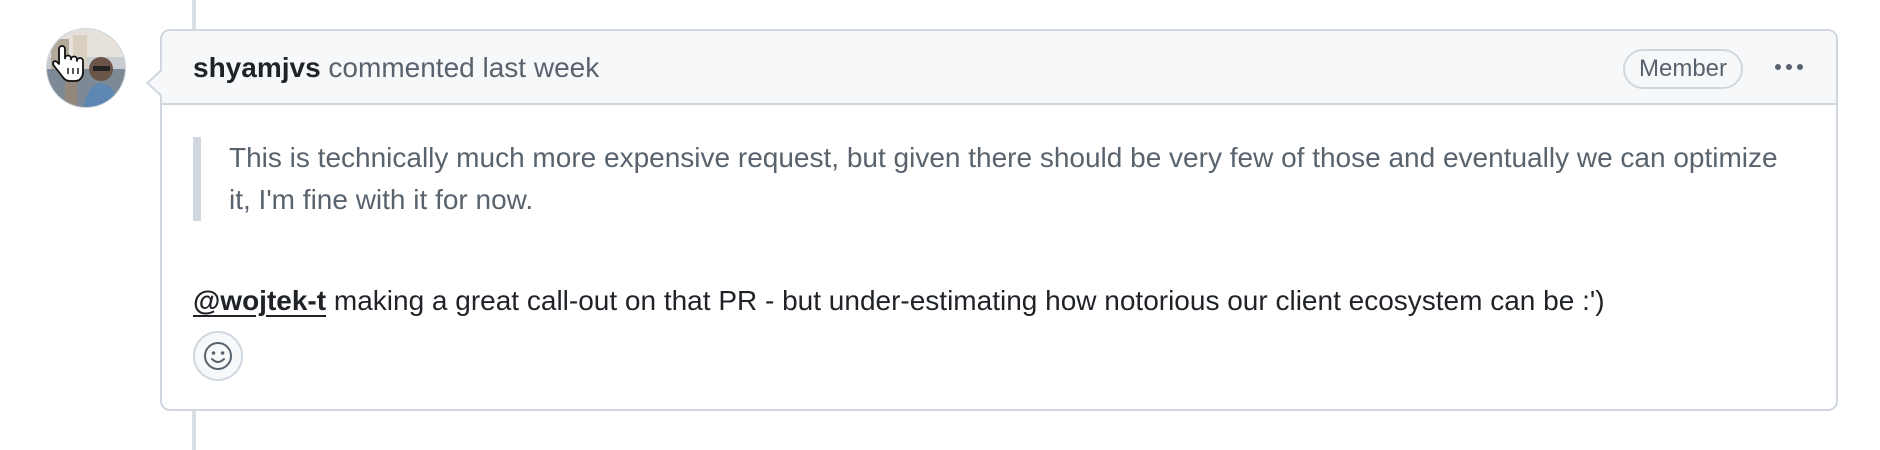 Image resolution: width=1880 pixels, height=450 pixels. I want to click on user-mention-link: @wojtek-t, so click(259, 300).